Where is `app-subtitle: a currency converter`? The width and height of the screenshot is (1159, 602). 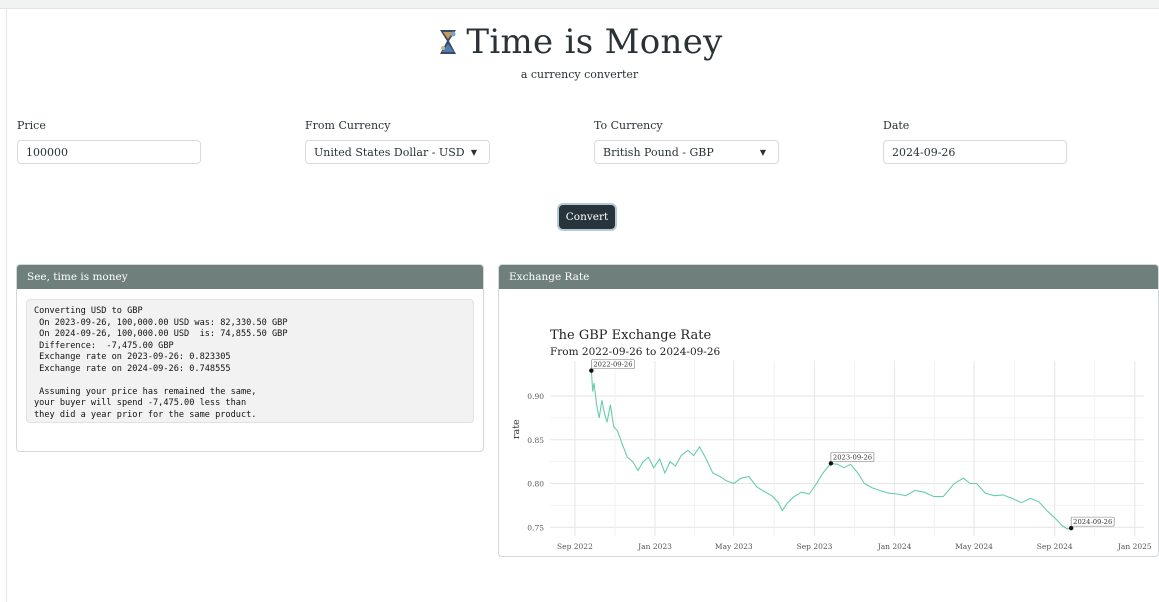 app-subtitle: a currency converter is located at coordinates (579, 74).